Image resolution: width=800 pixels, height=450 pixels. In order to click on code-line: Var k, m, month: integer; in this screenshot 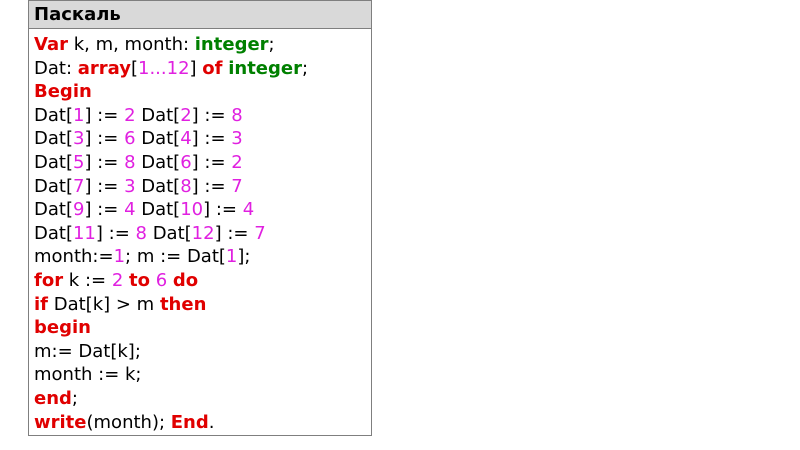, I will do `click(202, 45)`.